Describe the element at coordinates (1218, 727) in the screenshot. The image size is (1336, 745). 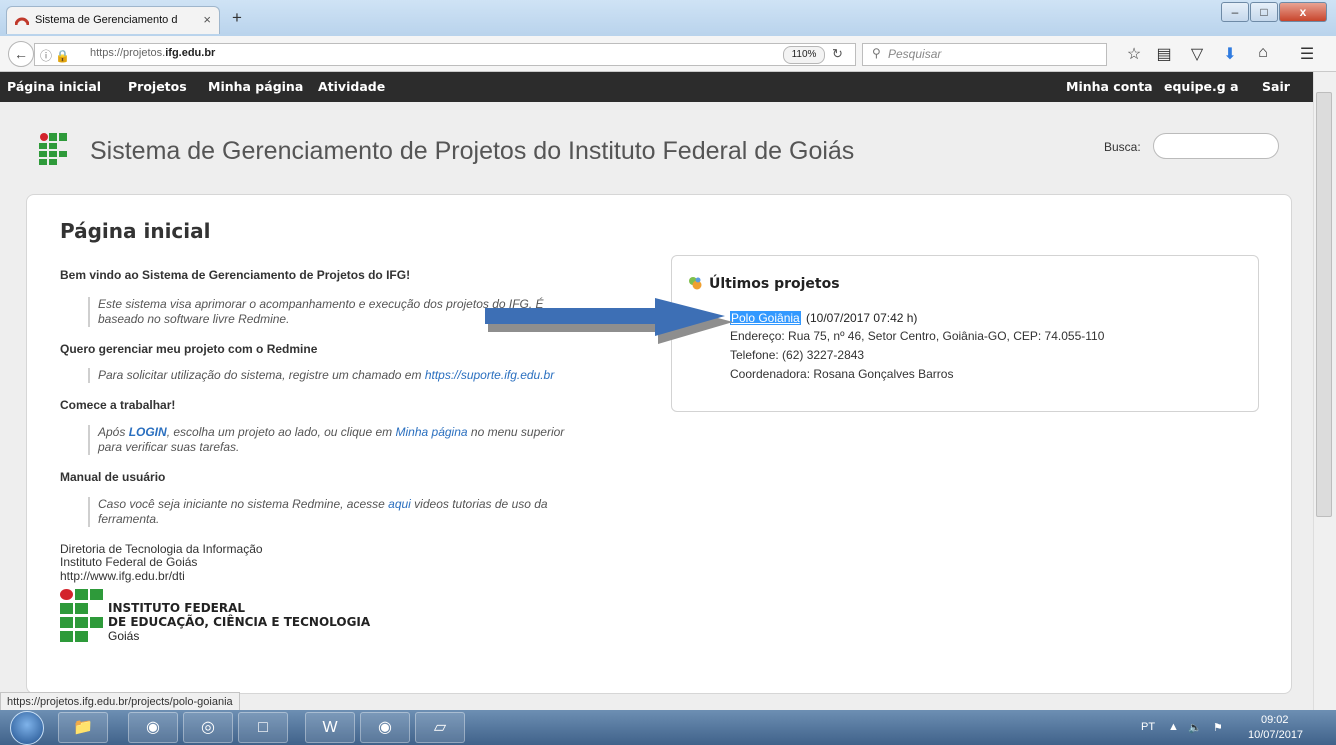
I see `flag-icon: ⚑` at that location.